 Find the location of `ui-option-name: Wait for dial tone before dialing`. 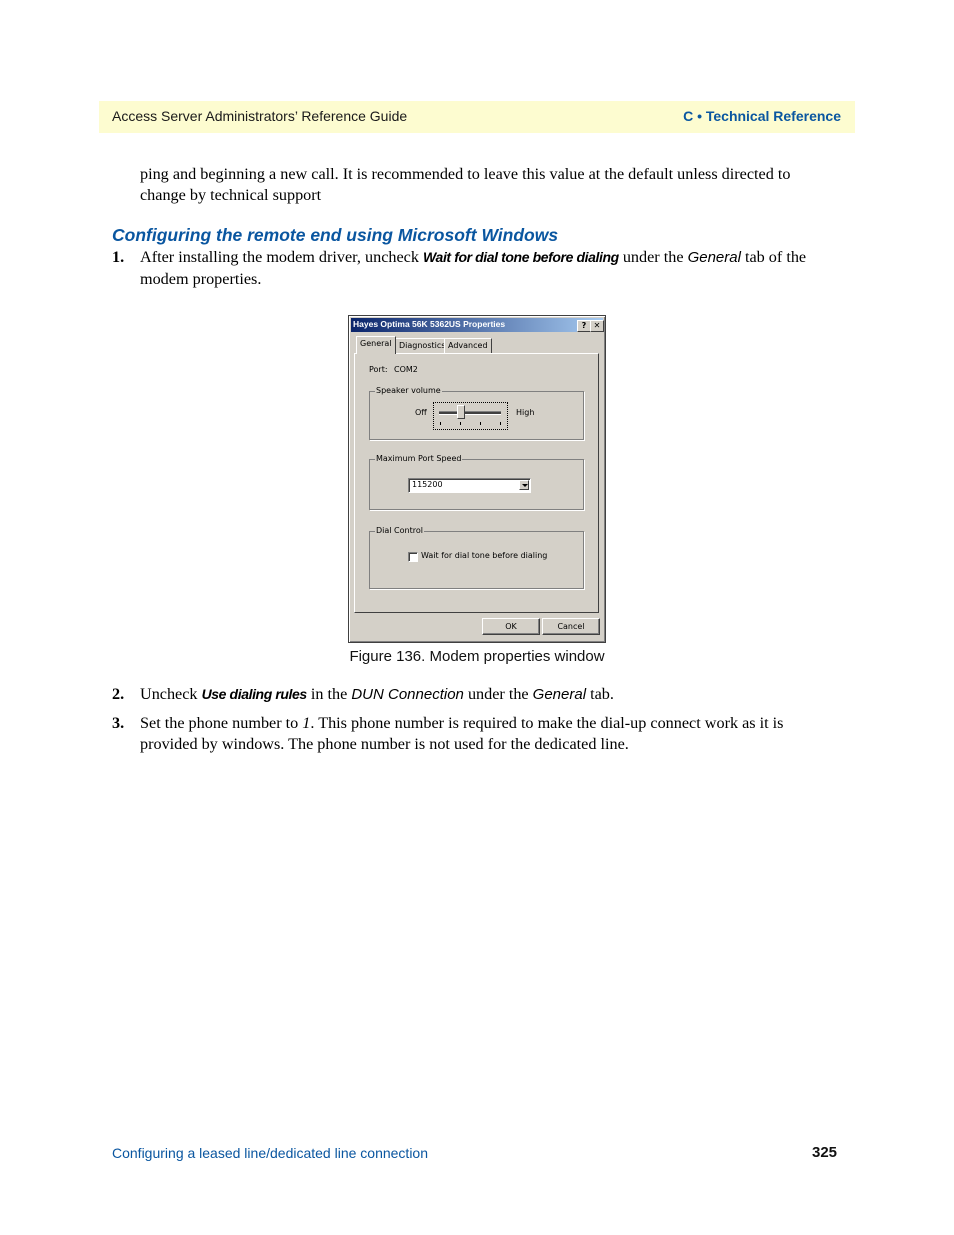

ui-option-name: Wait for dial tone before dialing is located at coordinates (521, 257).